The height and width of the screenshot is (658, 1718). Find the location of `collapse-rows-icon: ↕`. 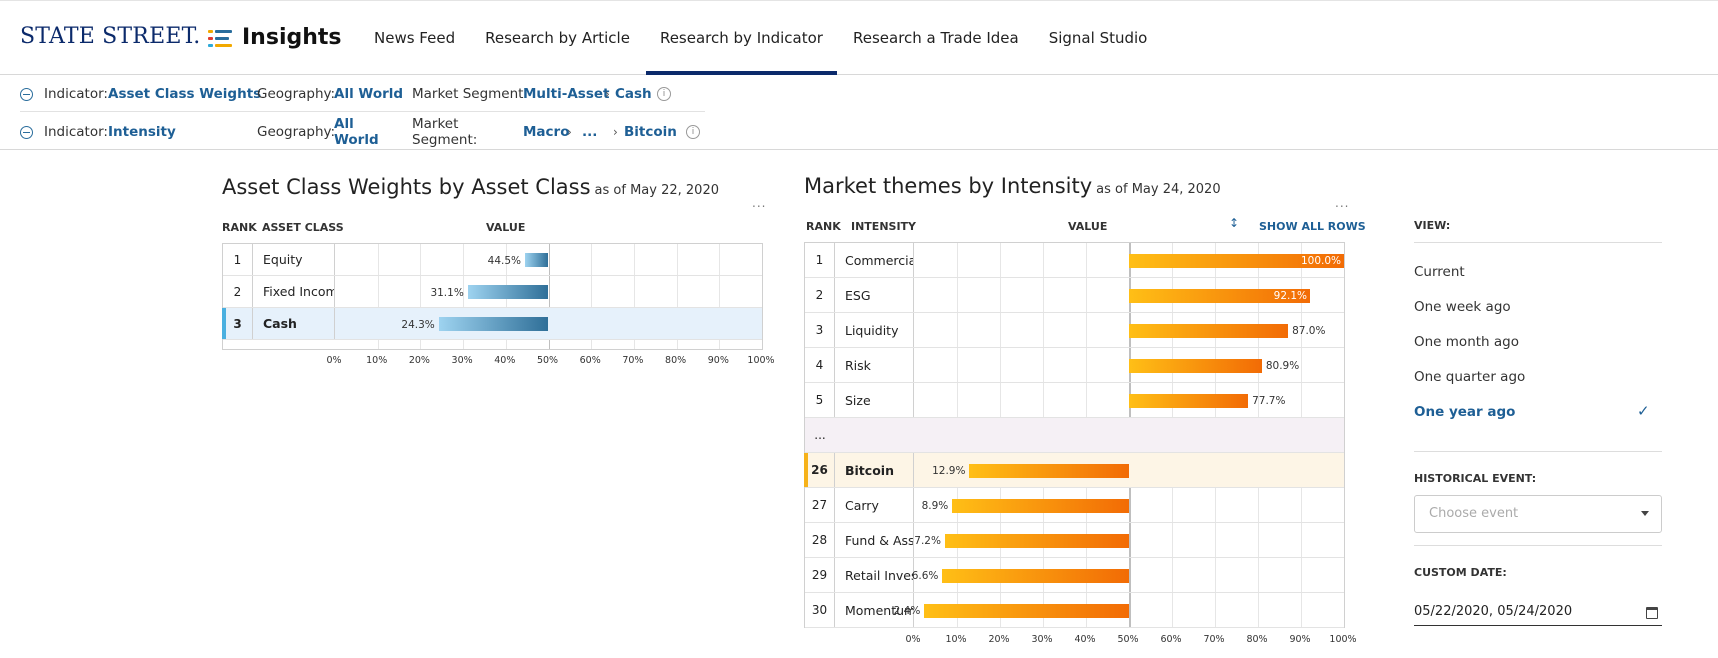

collapse-rows-icon: ↕ is located at coordinates (1234, 223).